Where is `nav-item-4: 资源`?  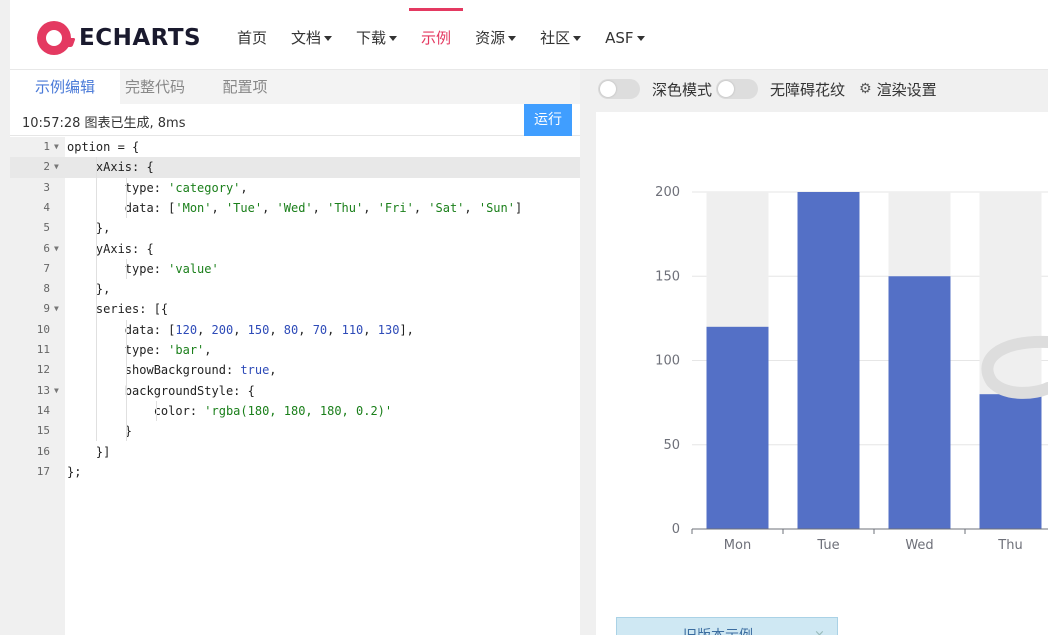
nav-item-4: 资源 is located at coordinates (495, 35).